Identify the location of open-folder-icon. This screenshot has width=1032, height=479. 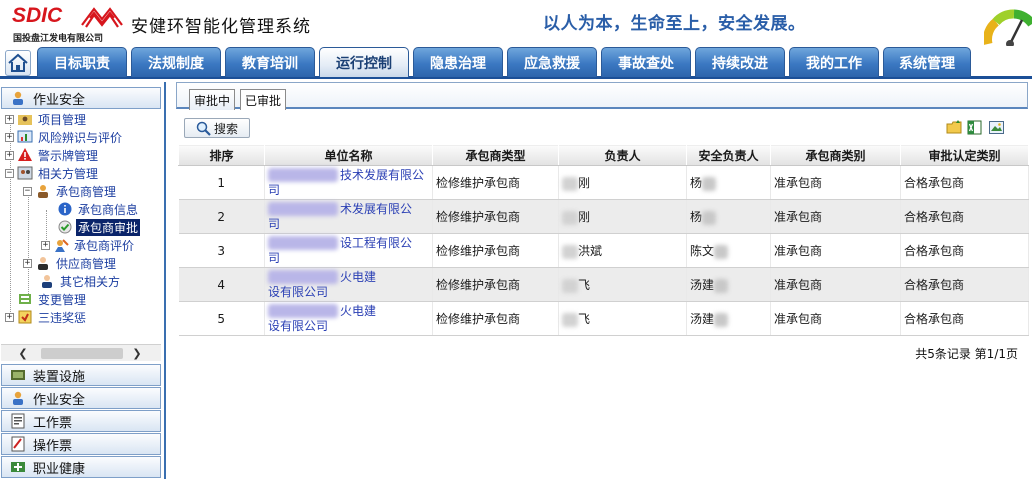
(954, 127).